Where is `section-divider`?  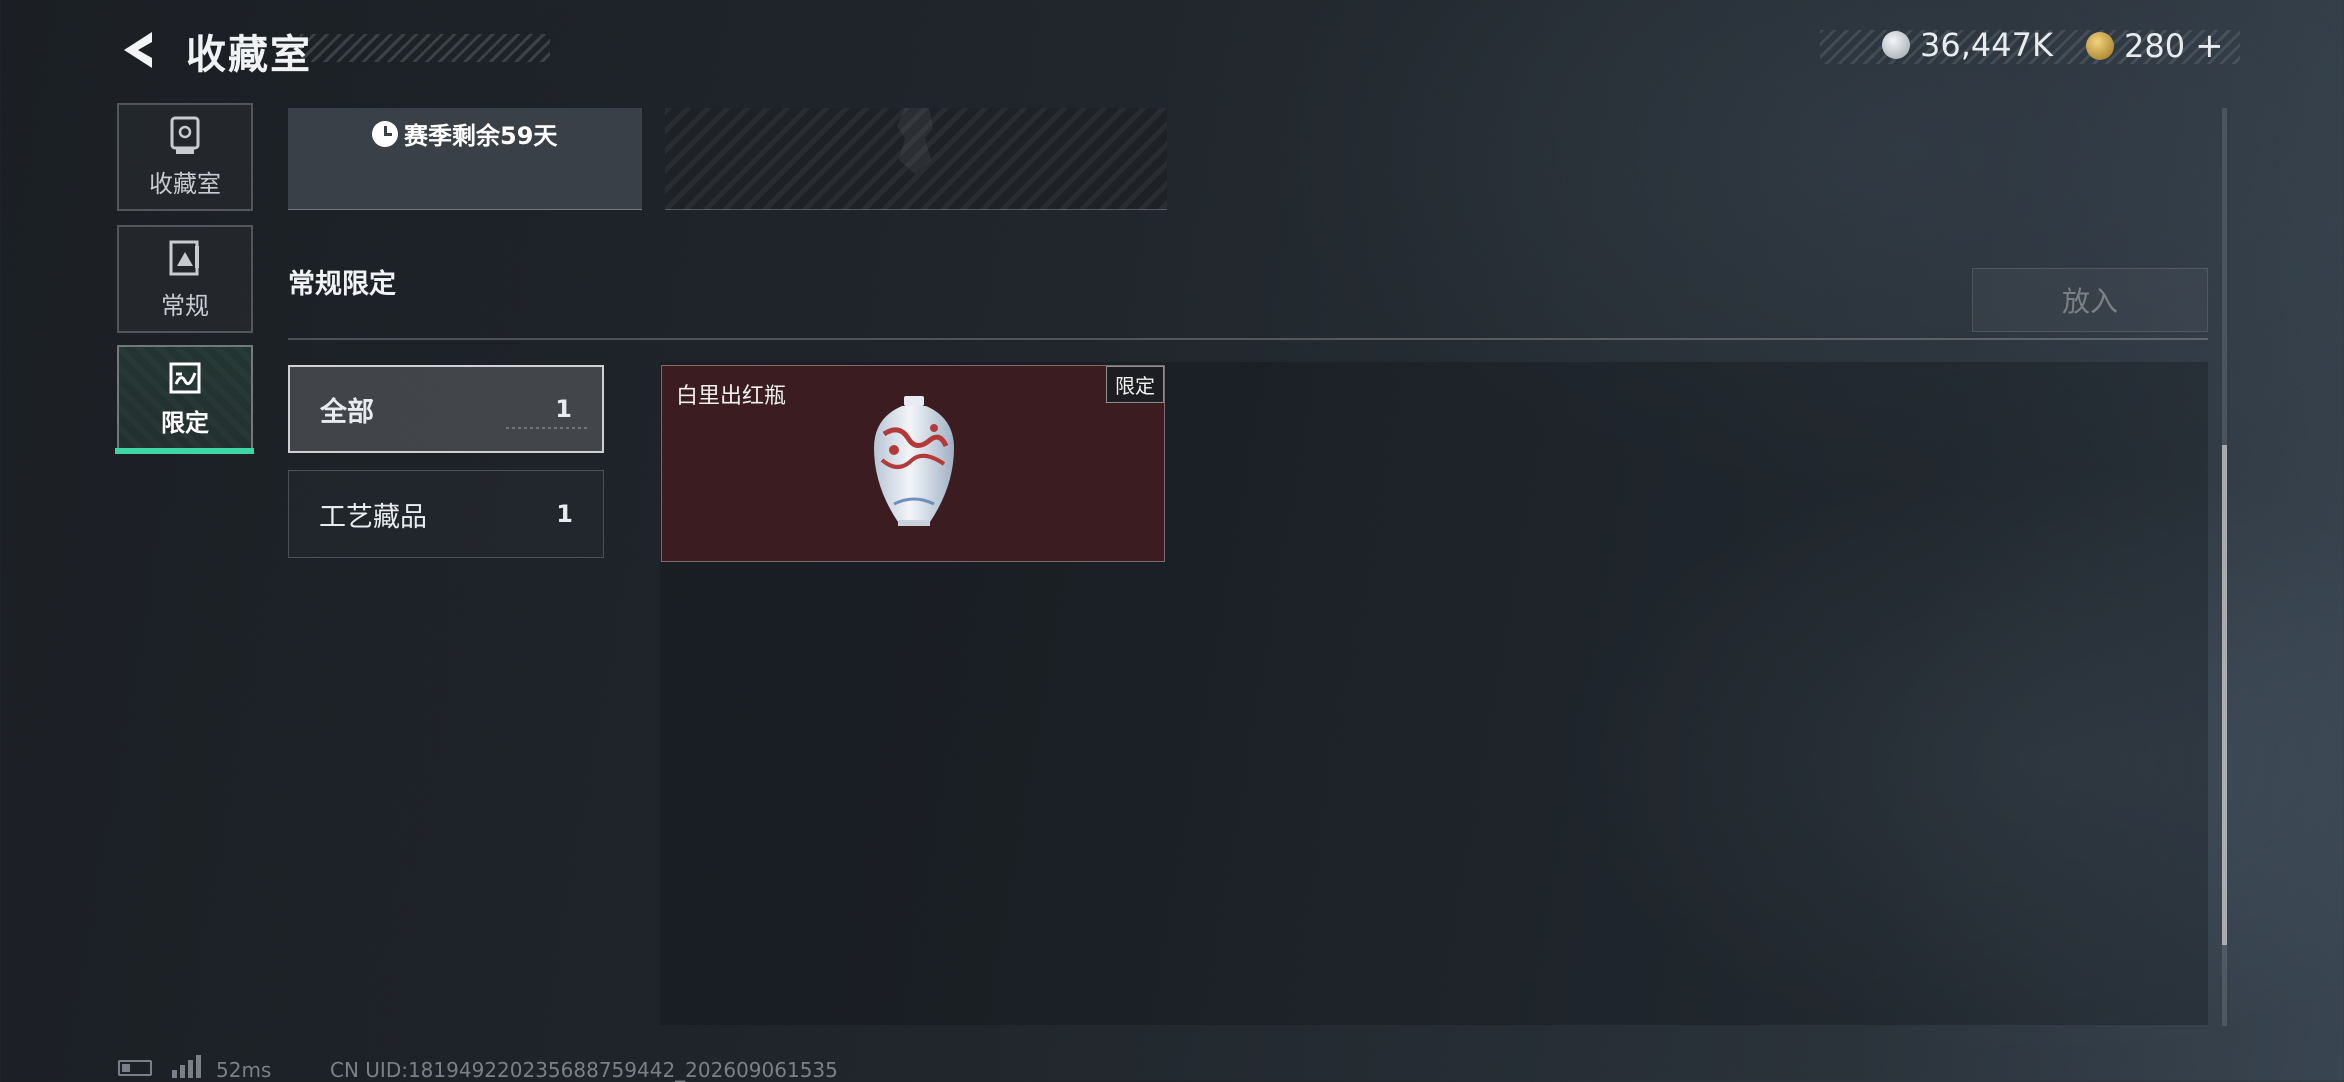 section-divider is located at coordinates (1248, 339).